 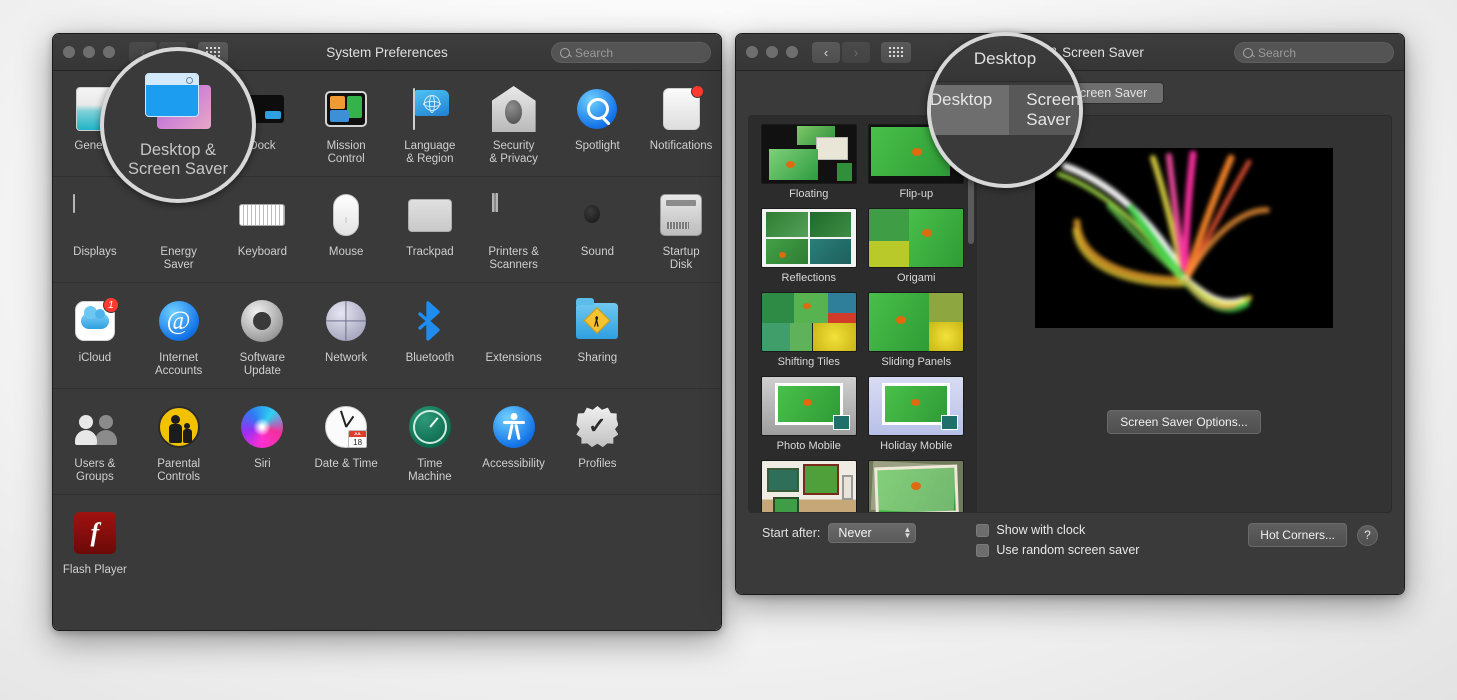 I want to click on show-with-clock-label: Show with clock, so click(x=1041, y=530).